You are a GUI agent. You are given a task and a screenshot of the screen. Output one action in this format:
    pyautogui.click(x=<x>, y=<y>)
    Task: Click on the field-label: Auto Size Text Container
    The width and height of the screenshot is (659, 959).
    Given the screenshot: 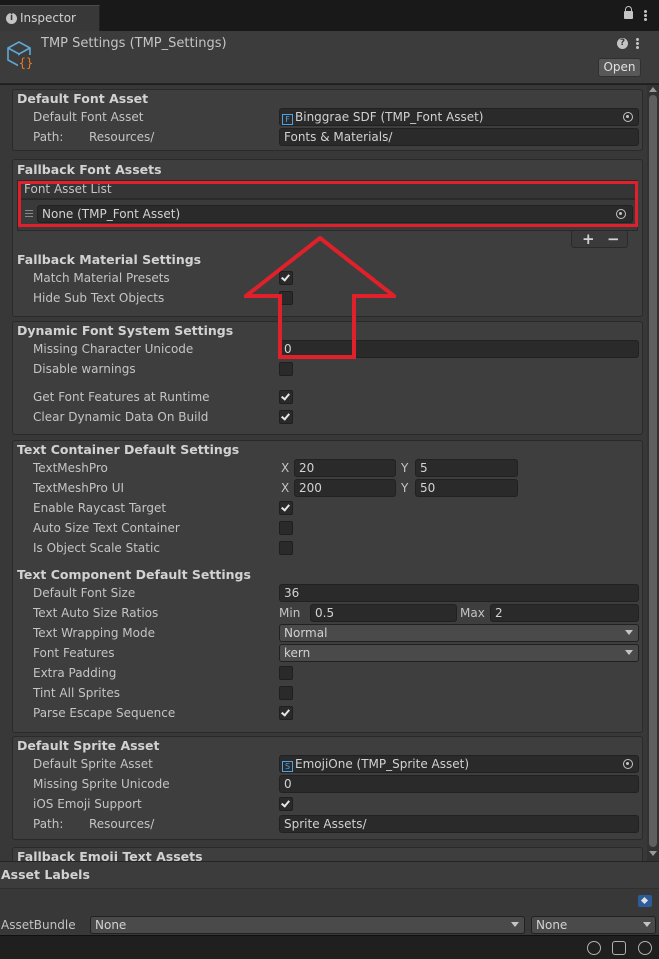 What is the action you would take?
    pyautogui.click(x=106, y=528)
    